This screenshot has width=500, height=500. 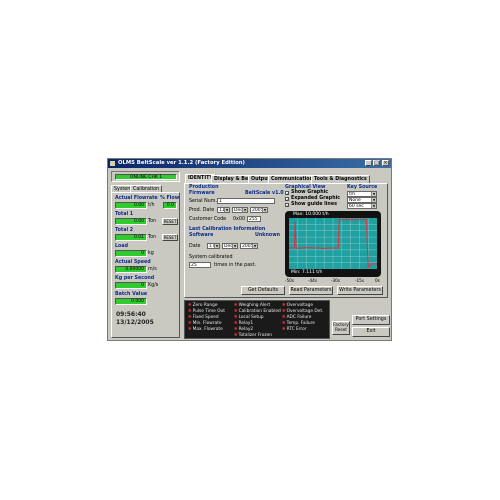 What do you see at coordinates (207, 329) in the screenshot?
I see `alarm-label: Max. Flowrate` at bounding box center [207, 329].